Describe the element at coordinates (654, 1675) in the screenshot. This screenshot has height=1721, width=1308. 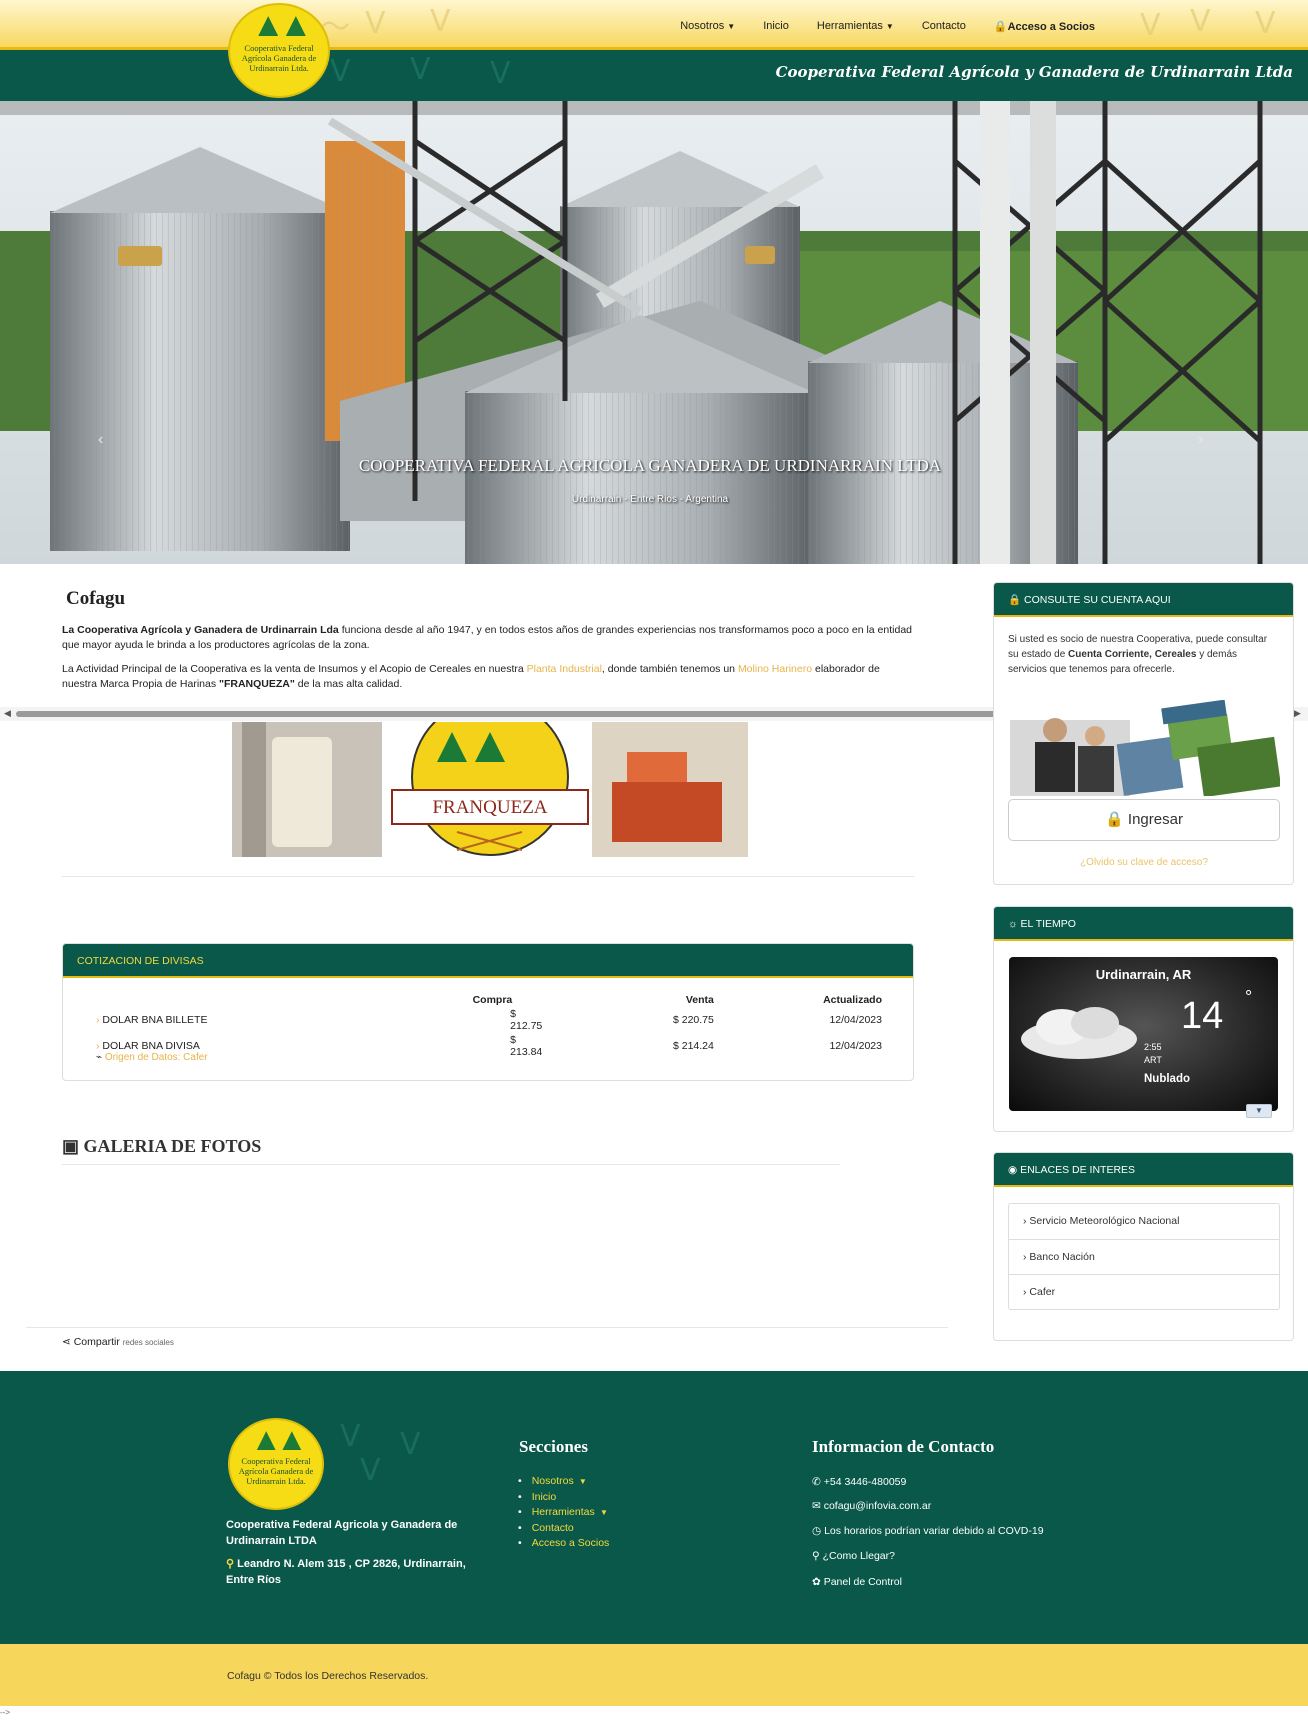
I see `copyright-bar` at that location.